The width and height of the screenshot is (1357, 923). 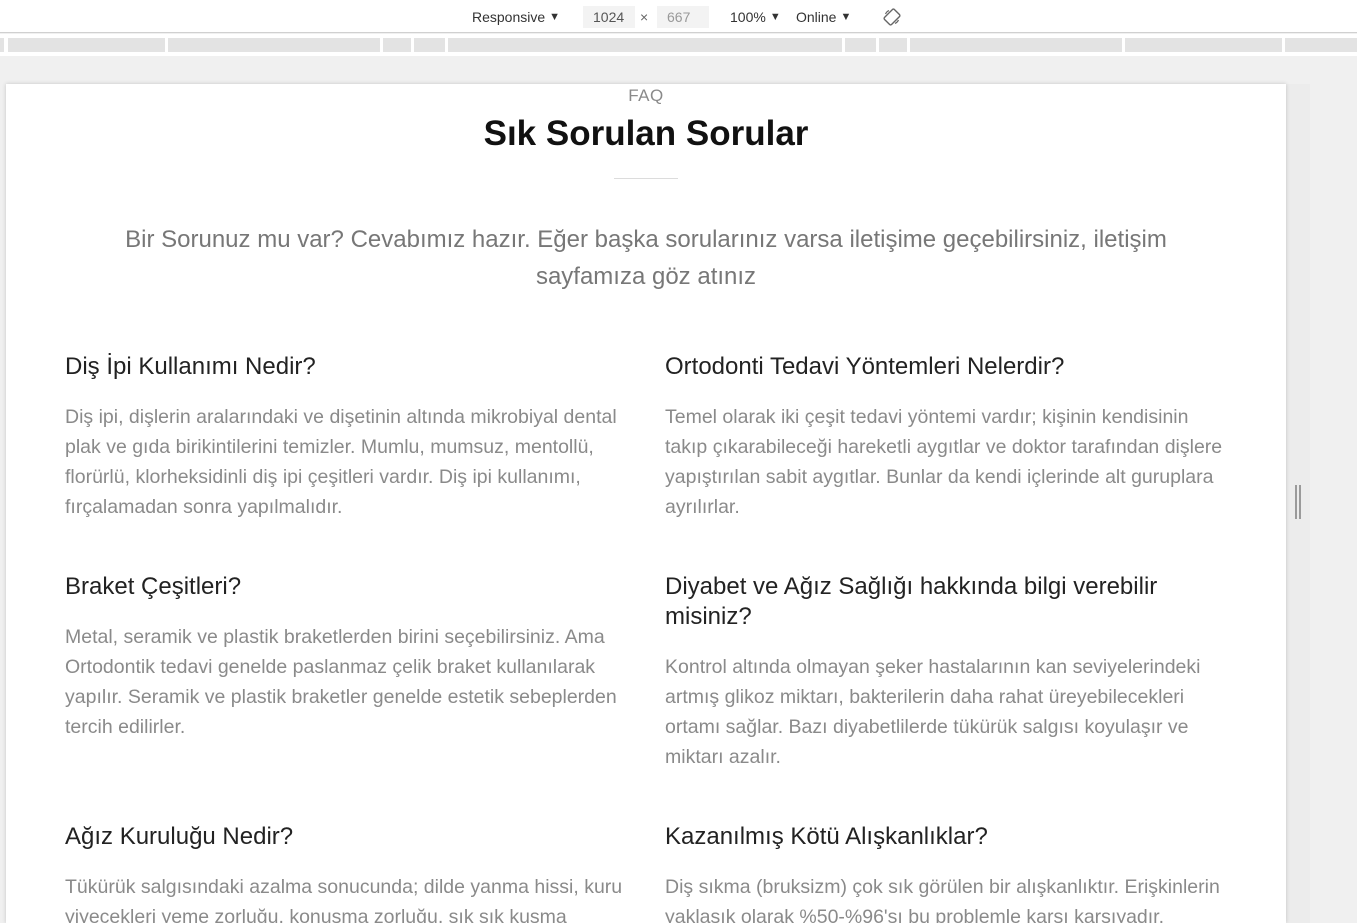 What do you see at coordinates (865, 366) in the screenshot?
I see `faq-question: Ortodonti Tedavi Yöntemleri Nelerdir?` at bounding box center [865, 366].